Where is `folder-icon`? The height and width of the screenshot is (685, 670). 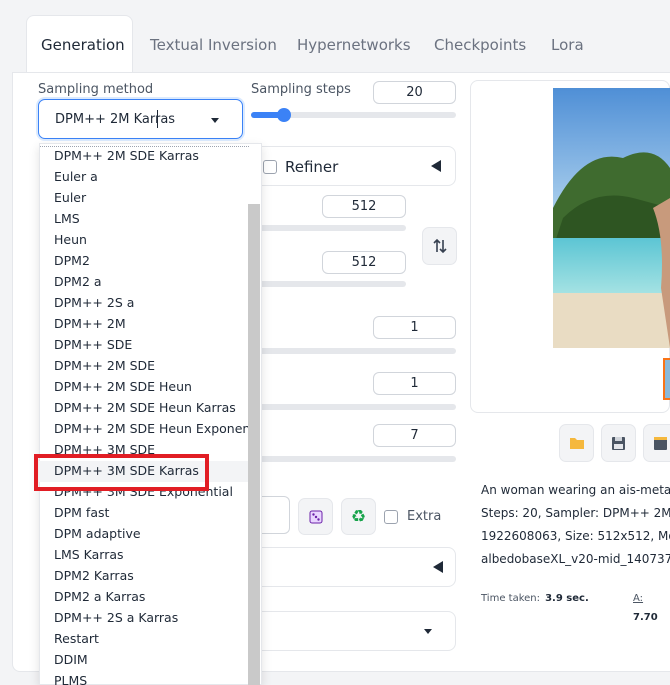
folder-icon is located at coordinates (576, 443).